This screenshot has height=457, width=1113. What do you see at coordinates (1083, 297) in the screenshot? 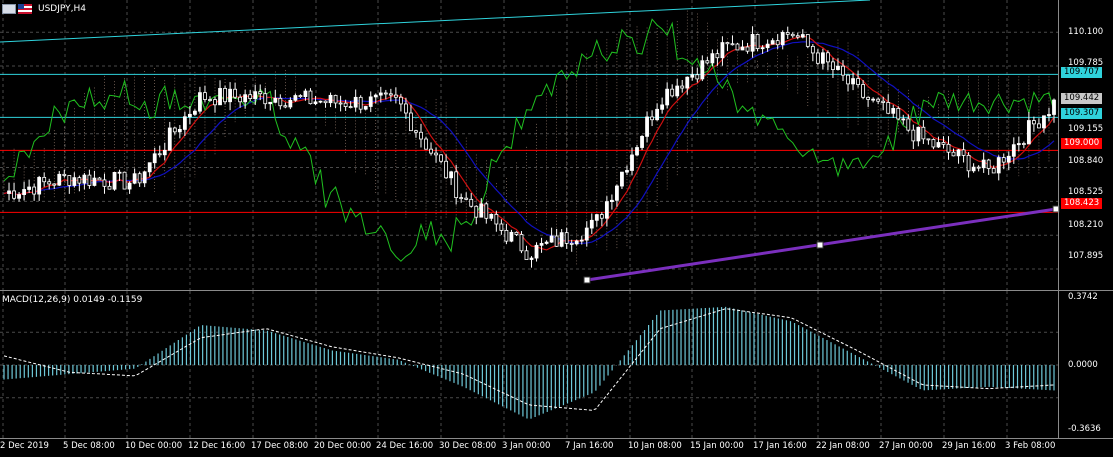
I see `macd-scale-top: 0.3742` at bounding box center [1083, 297].